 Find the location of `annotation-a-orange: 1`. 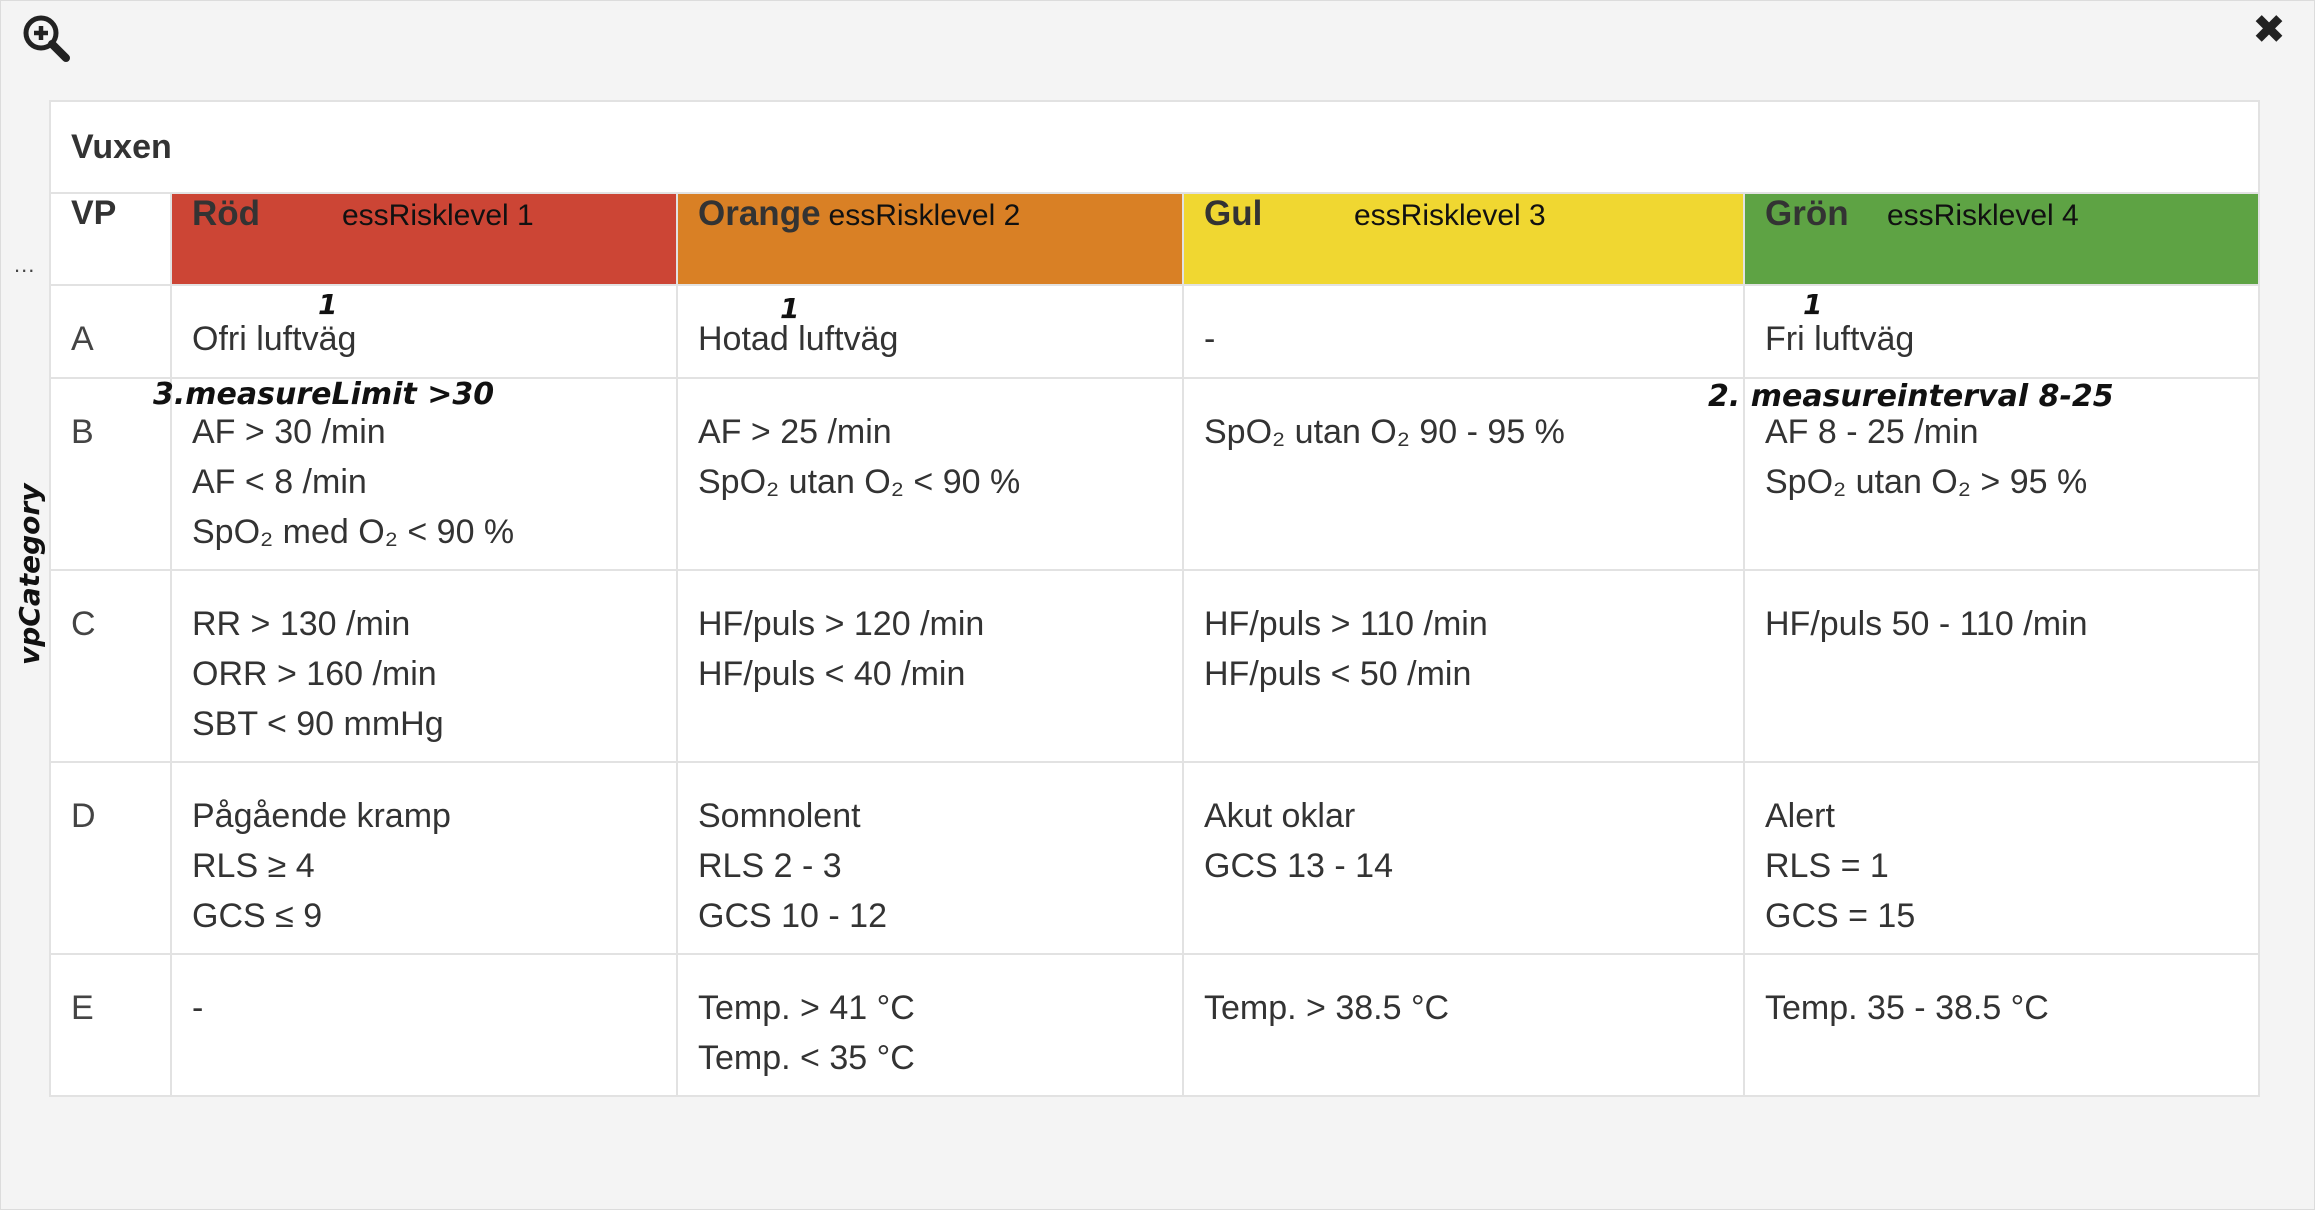

annotation-a-orange: 1 is located at coordinates (790, 308).